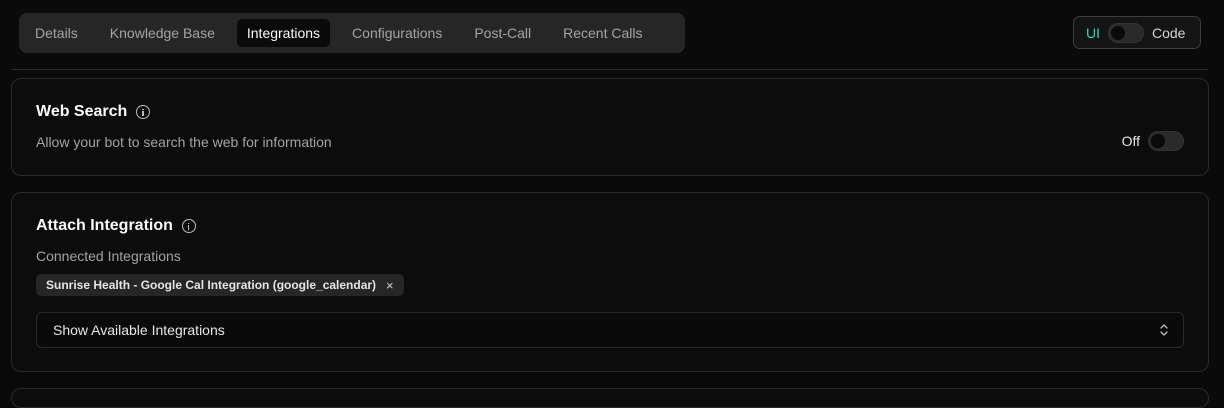  Describe the element at coordinates (1130, 141) in the screenshot. I see `web-search-state-label: Off` at that location.